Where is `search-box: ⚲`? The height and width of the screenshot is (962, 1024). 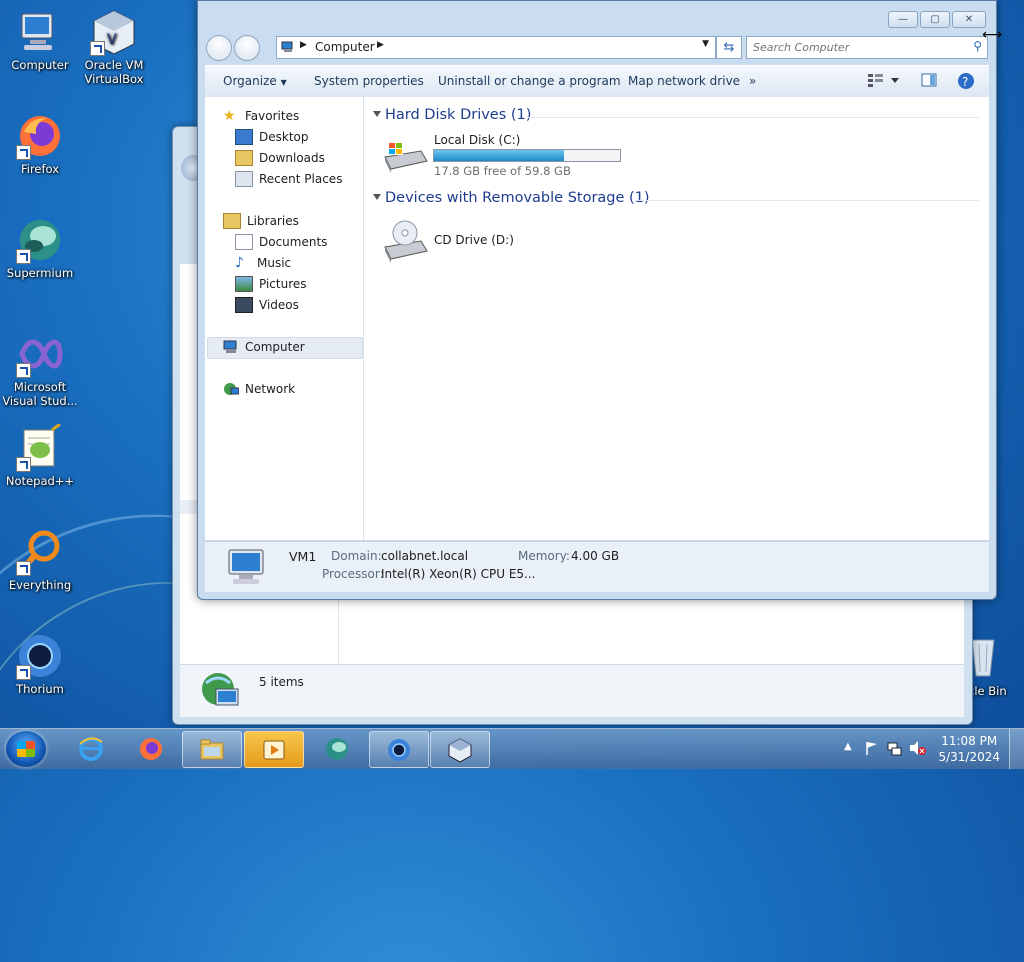
search-box: ⚲ is located at coordinates (867, 47).